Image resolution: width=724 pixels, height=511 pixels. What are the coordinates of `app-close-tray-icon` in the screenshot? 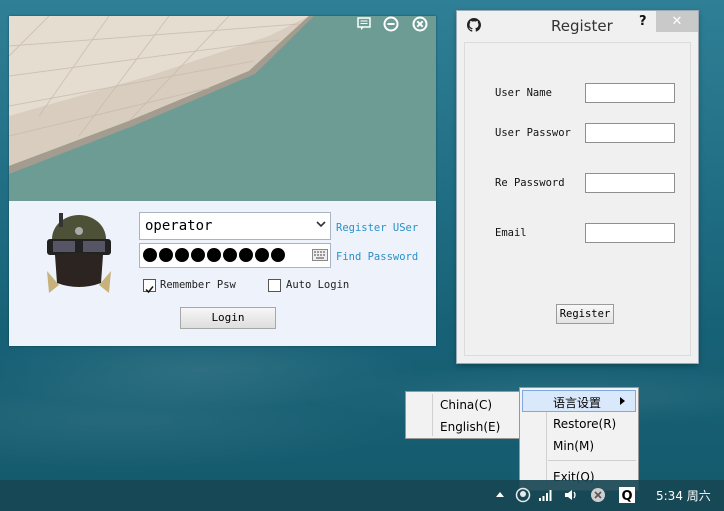 It's located at (598, 495).